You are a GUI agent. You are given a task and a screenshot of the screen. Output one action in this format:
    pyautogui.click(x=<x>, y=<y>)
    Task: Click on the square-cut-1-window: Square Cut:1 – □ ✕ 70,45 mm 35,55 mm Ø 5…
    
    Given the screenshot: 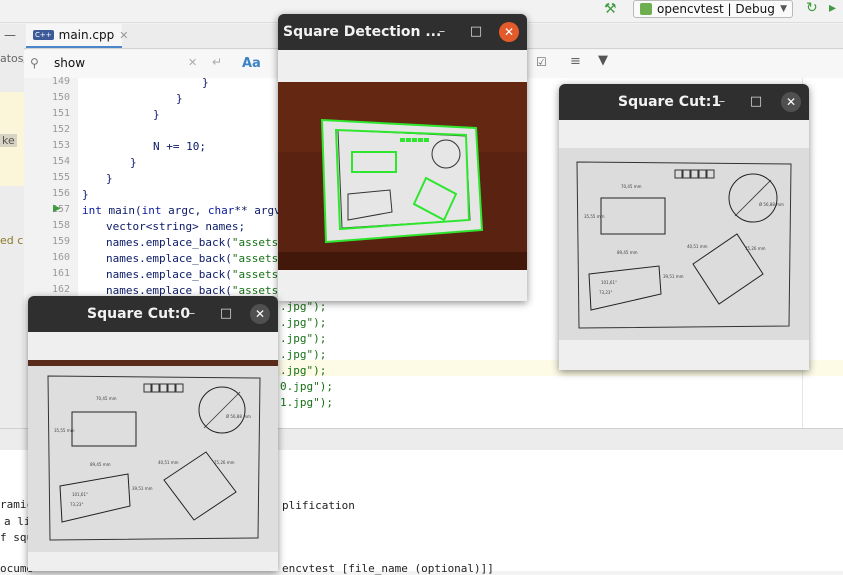 What is the action you would take?
    pyautogui.click(x=684, y=227)
    